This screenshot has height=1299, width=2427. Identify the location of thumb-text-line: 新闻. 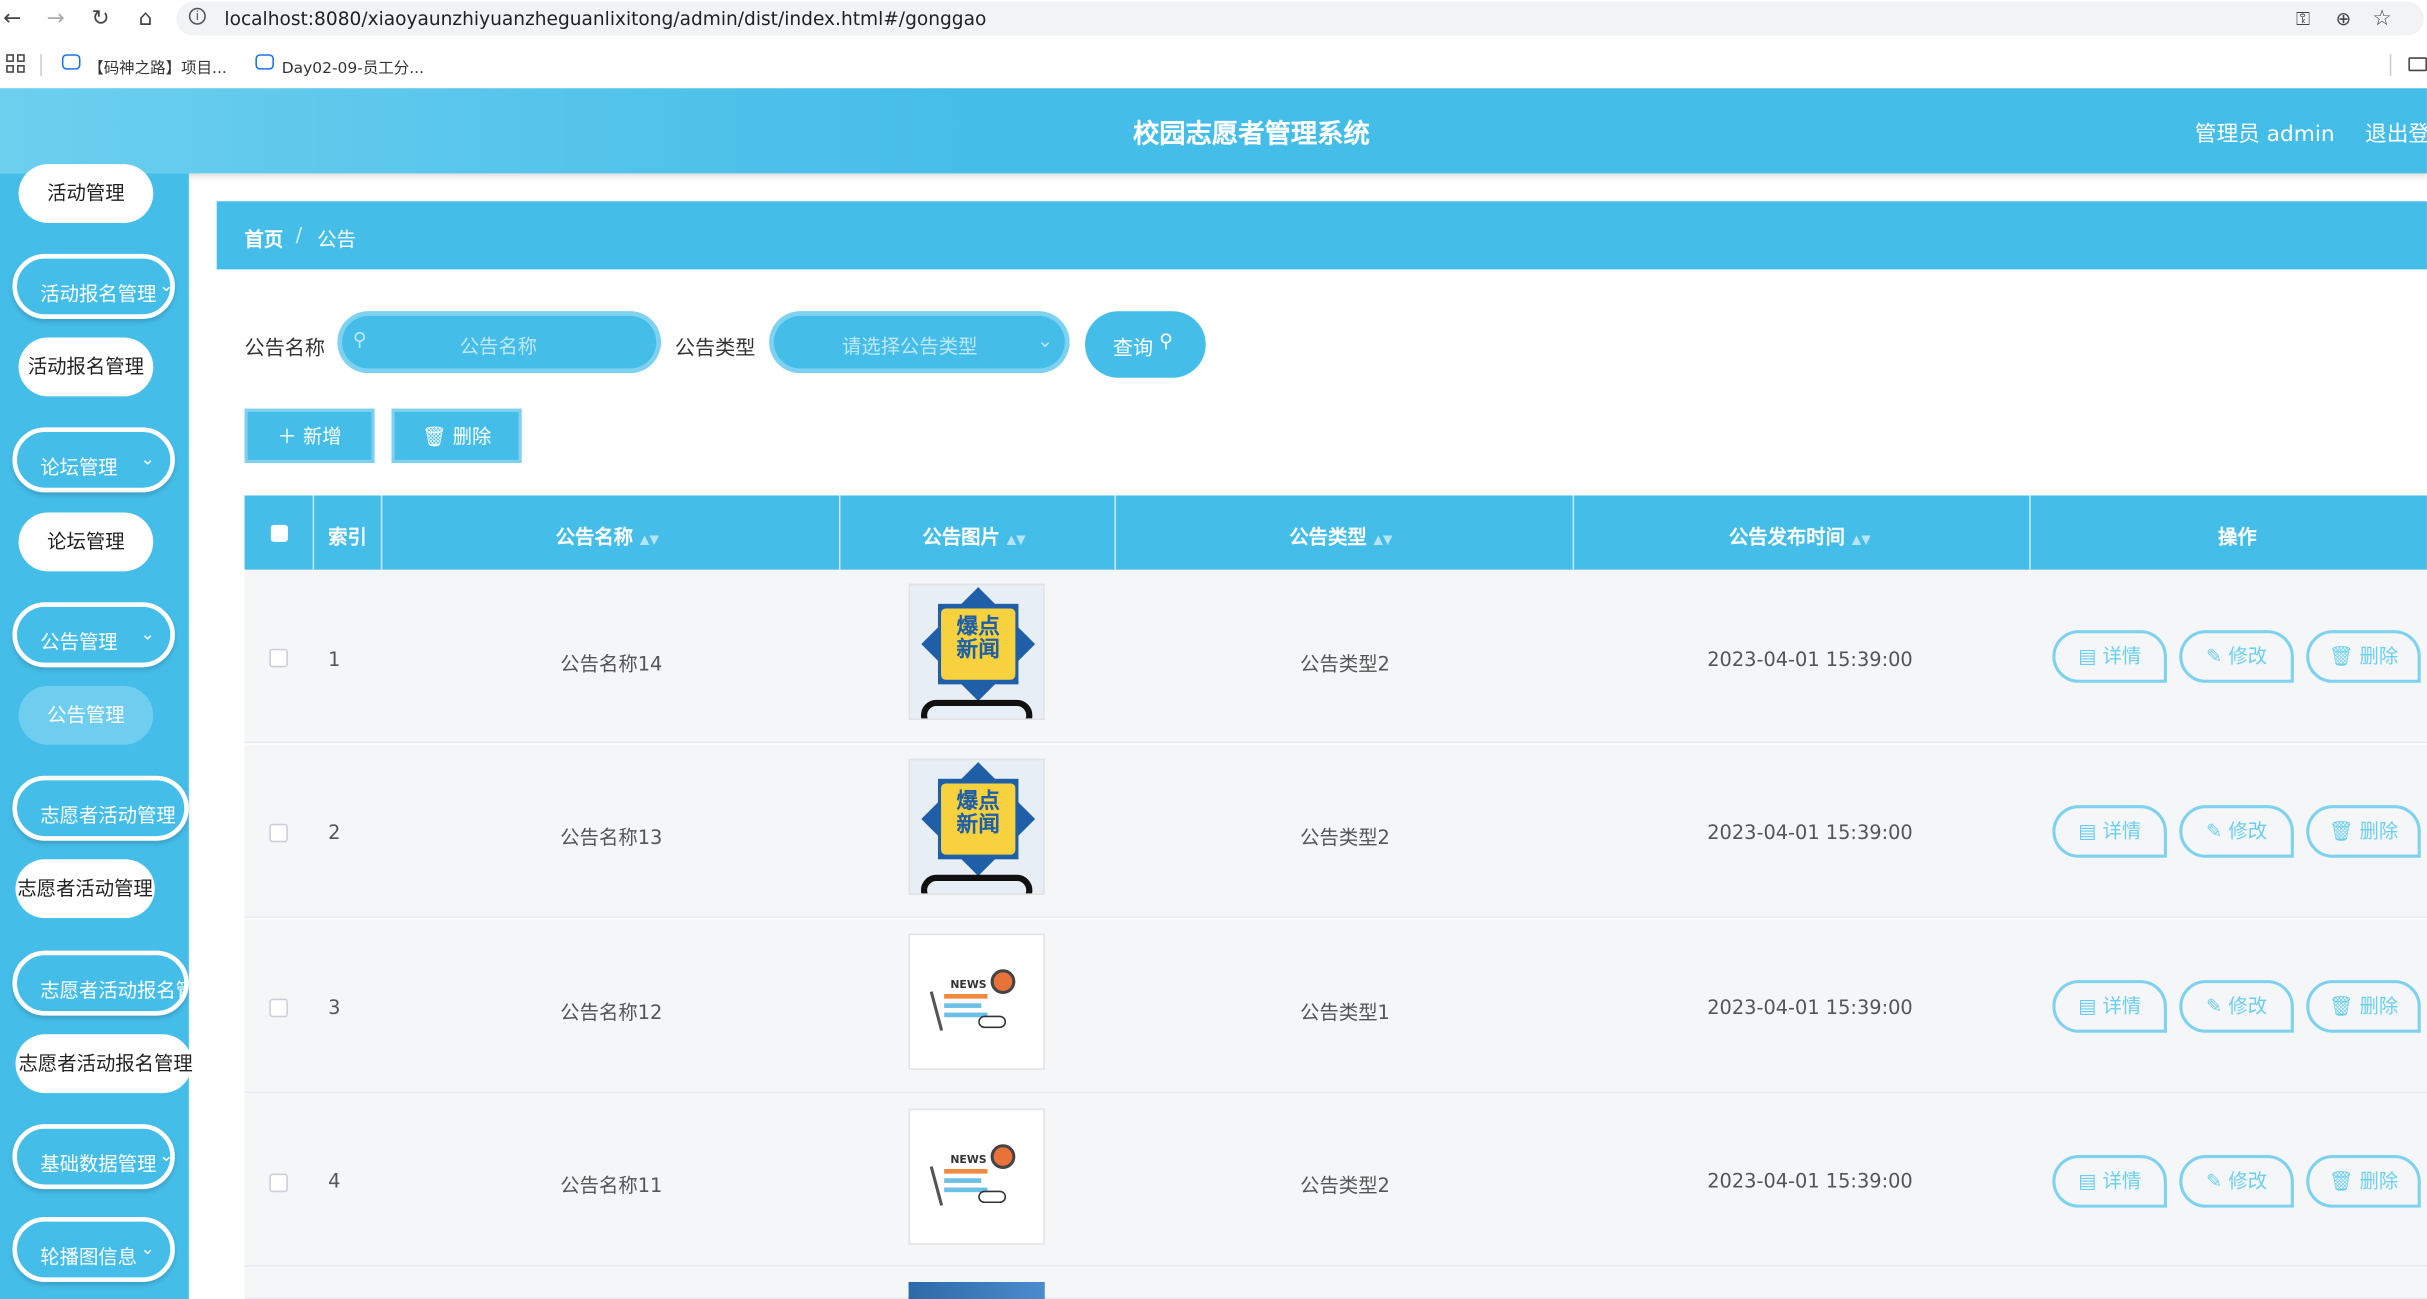
(978, 825).